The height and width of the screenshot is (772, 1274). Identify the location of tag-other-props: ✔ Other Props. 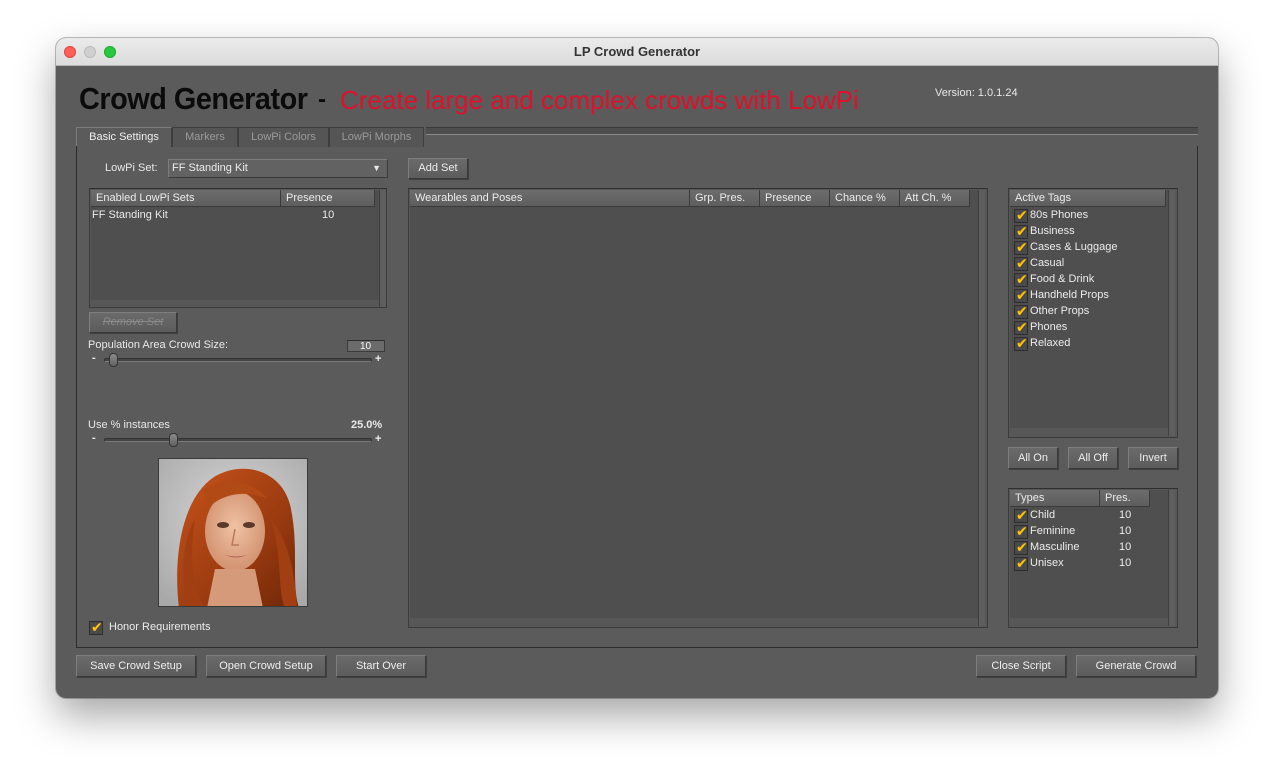
(1089, 311).